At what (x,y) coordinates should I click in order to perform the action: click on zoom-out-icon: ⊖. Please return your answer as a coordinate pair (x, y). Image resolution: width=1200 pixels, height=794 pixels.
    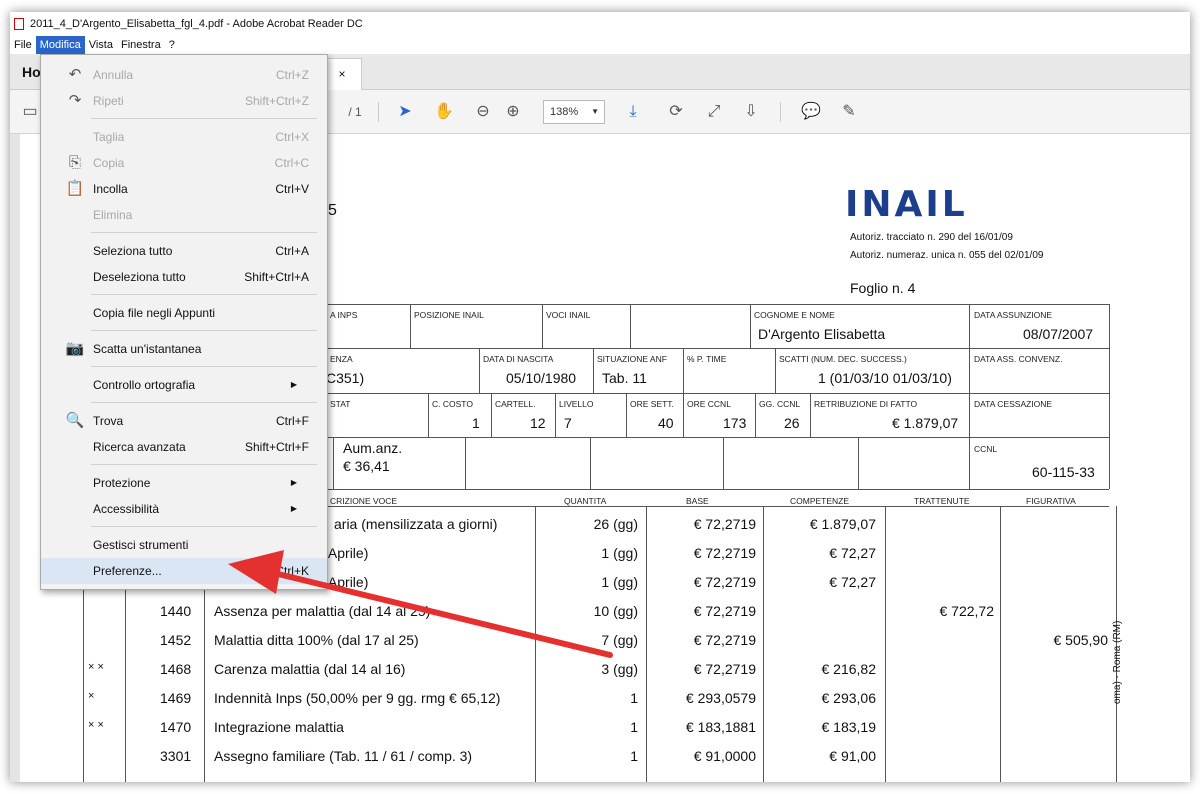
    Looking at the image, I should click on (483, 112).